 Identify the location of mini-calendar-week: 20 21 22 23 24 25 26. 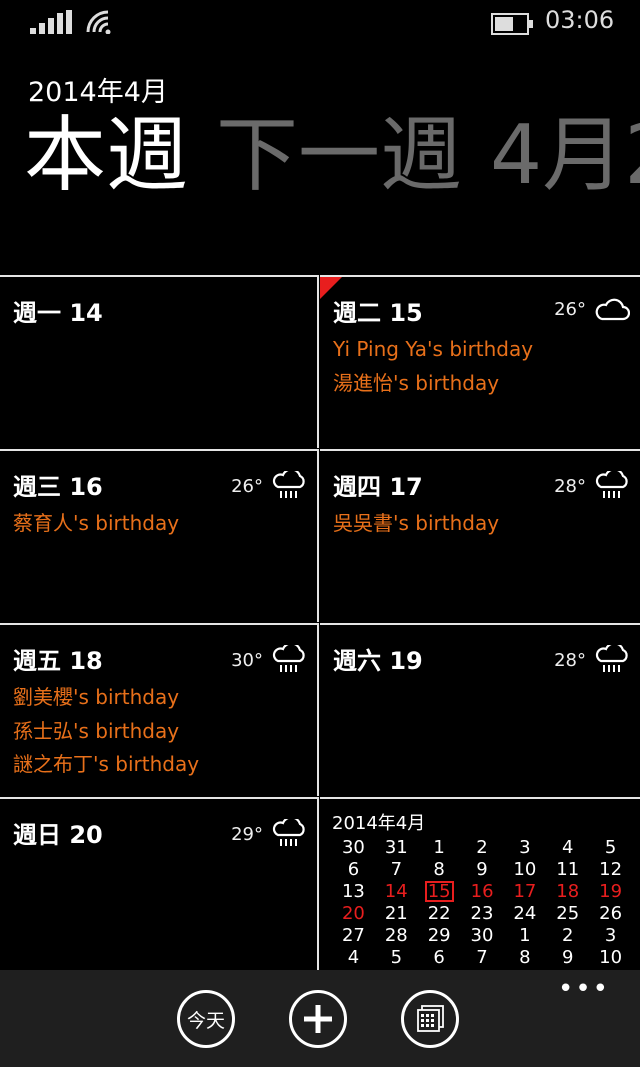
(482, 914).